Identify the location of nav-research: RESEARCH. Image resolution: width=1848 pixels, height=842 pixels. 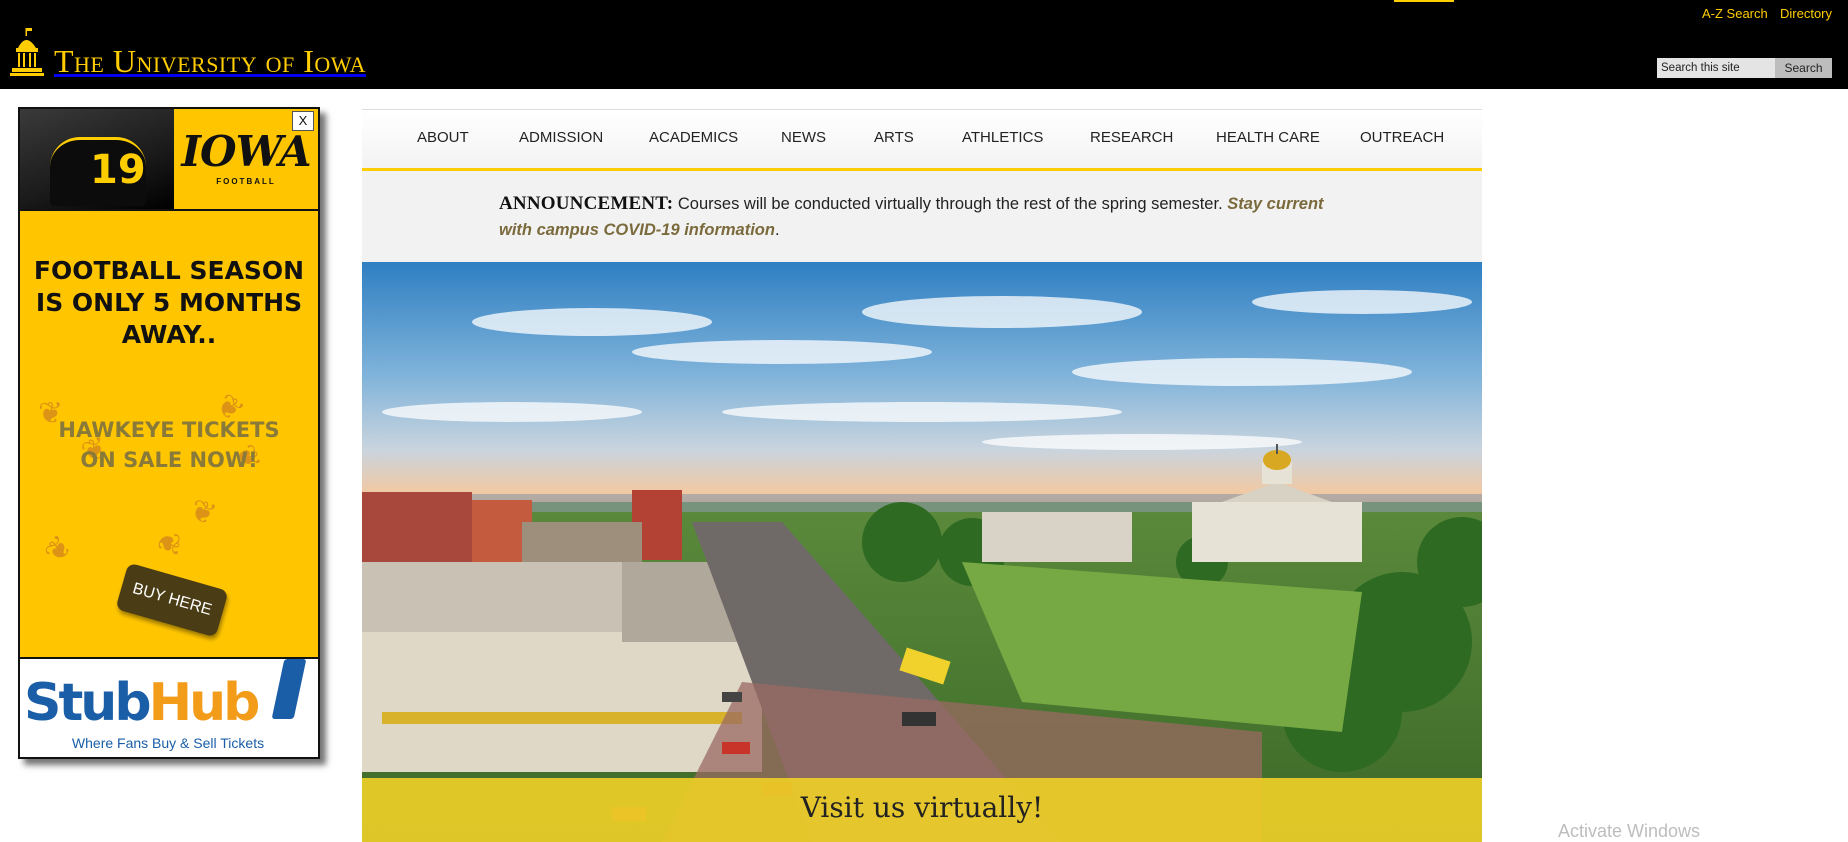
(1131, 137).